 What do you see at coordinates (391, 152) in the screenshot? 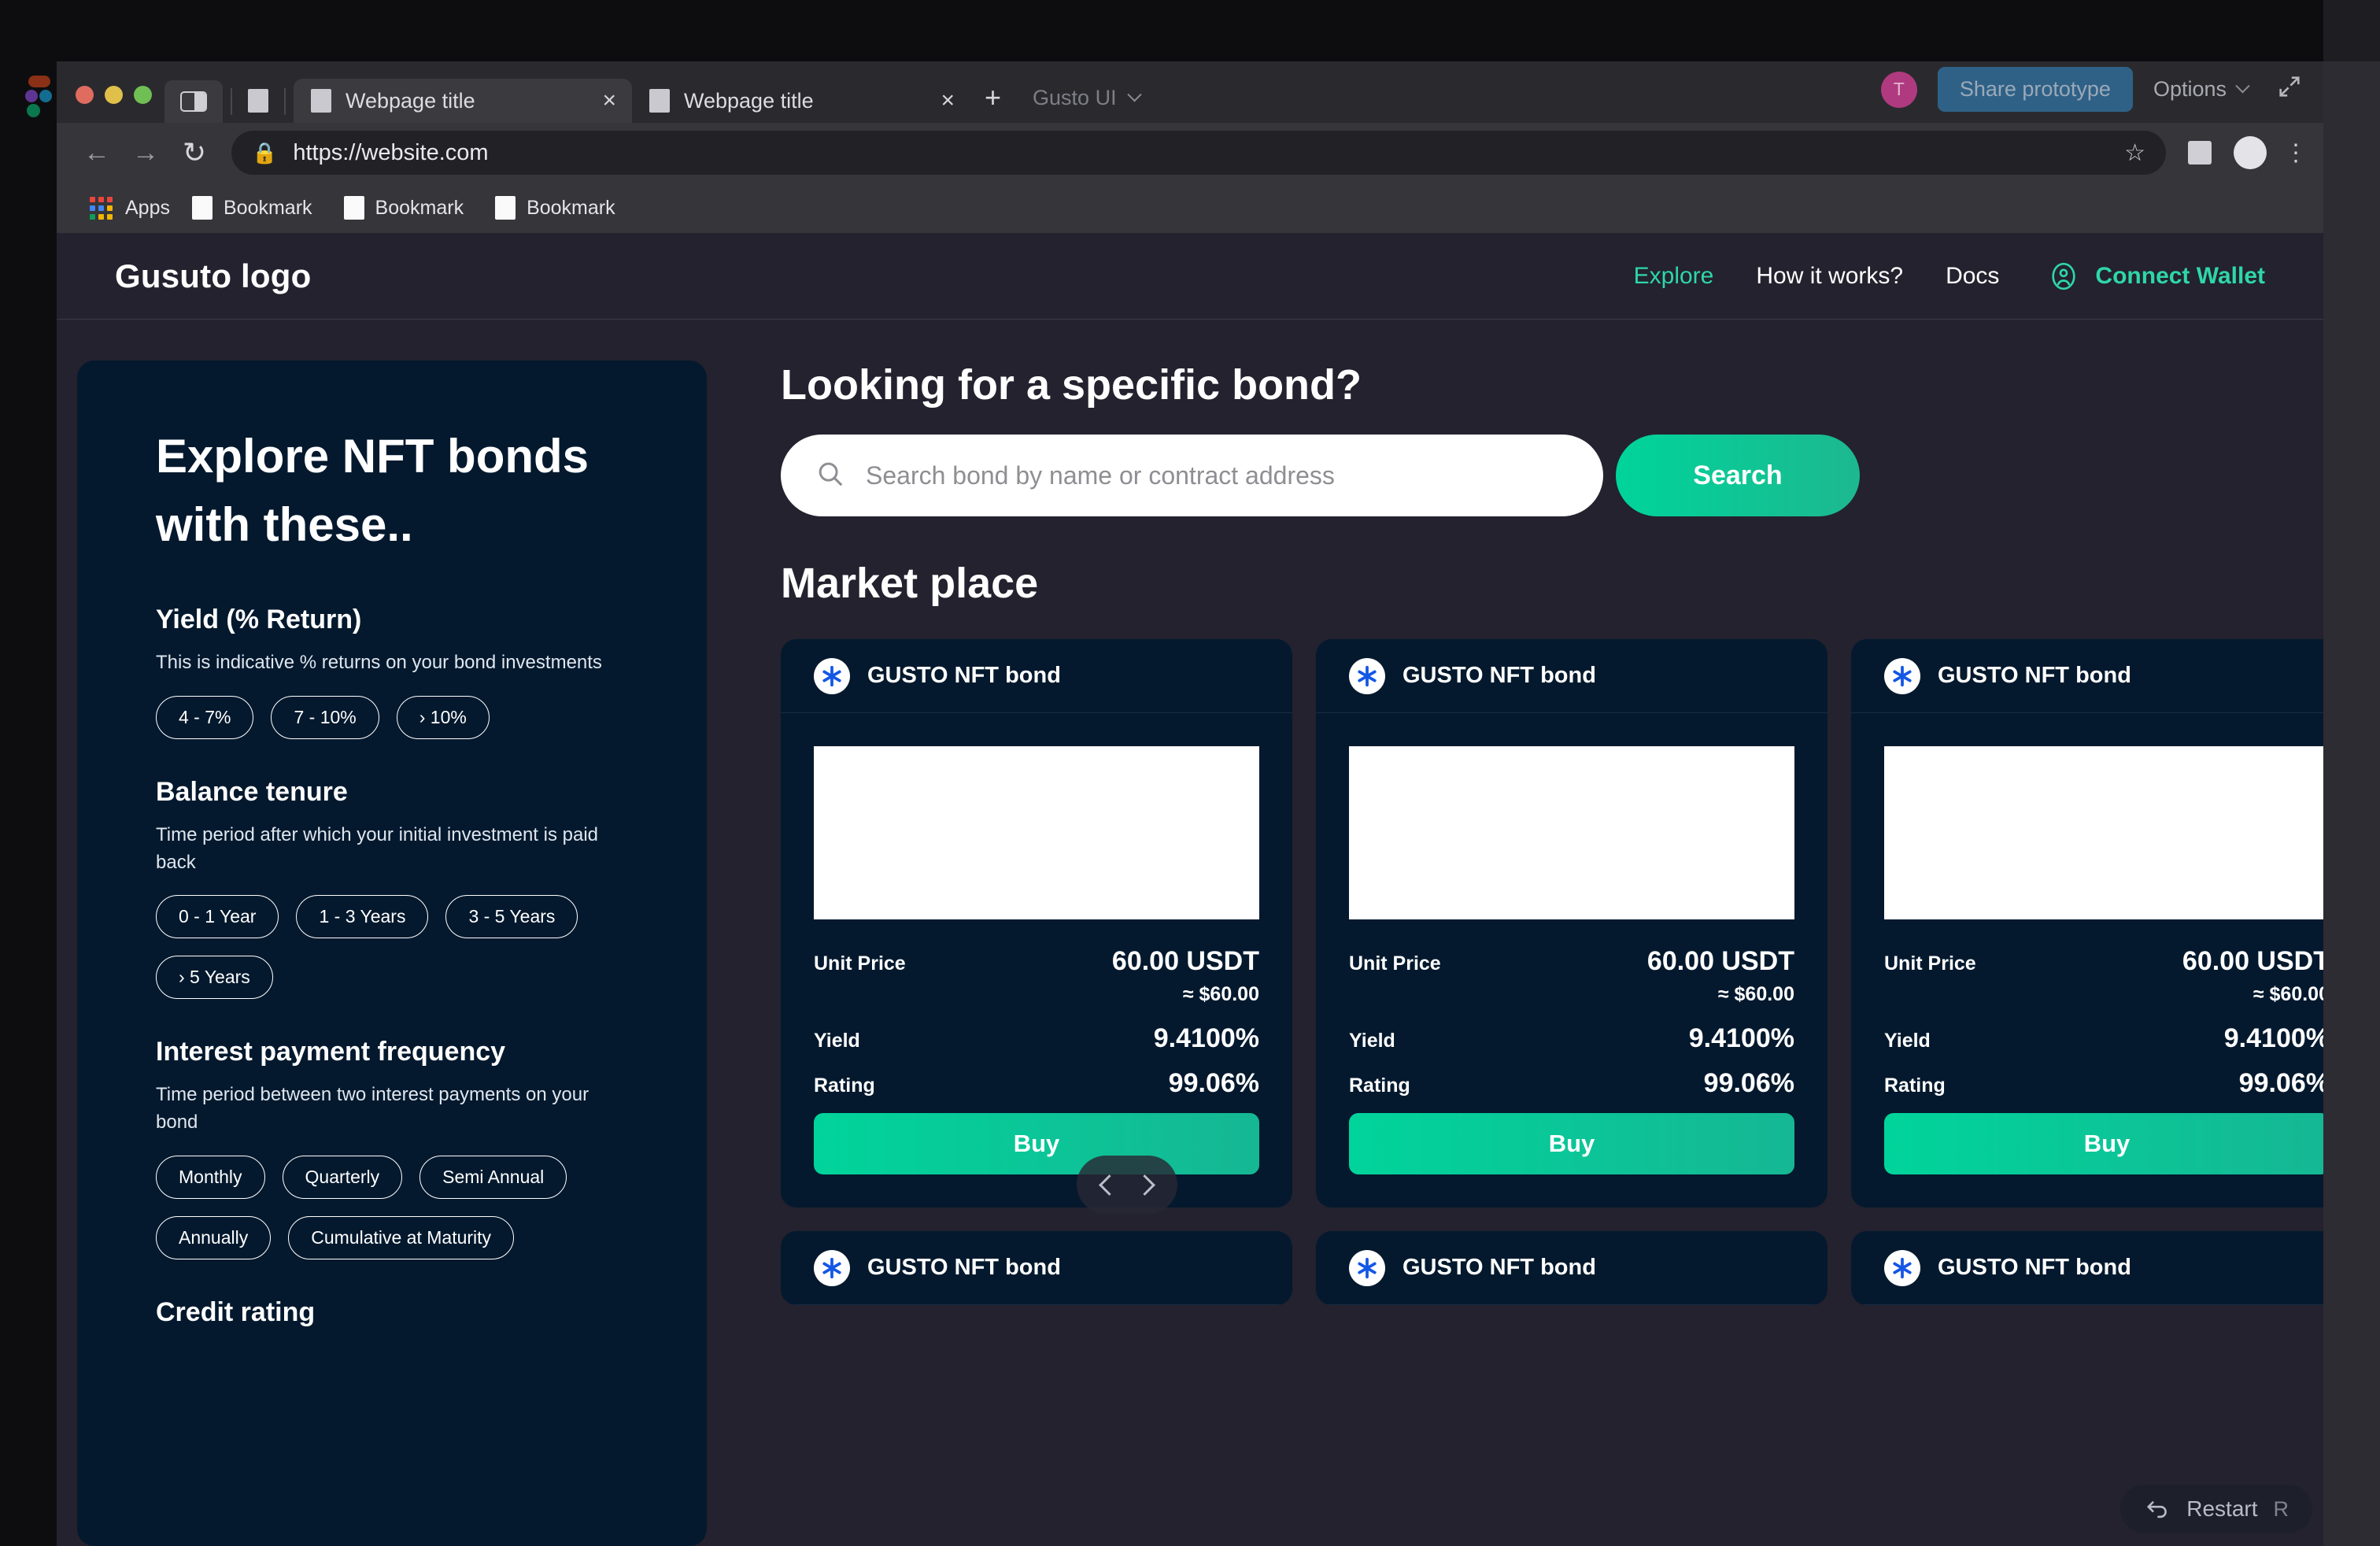
I see `address-value: https://website.com` at bounding box center [391, 152].